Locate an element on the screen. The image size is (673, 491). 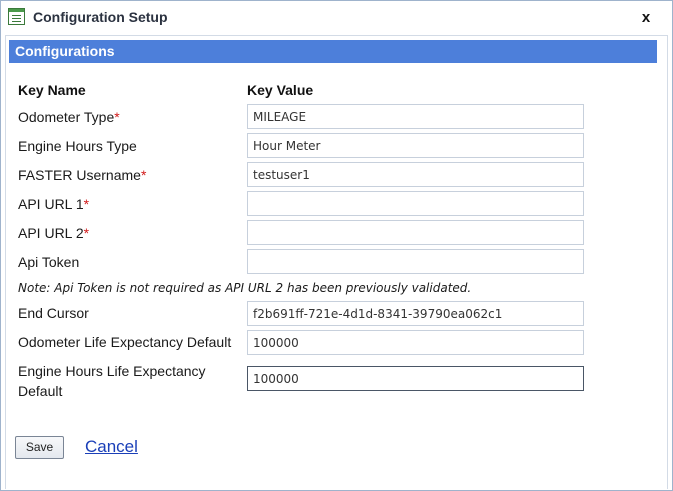
title-bar: Configuration Setup x is located at coordinates (336, 18).